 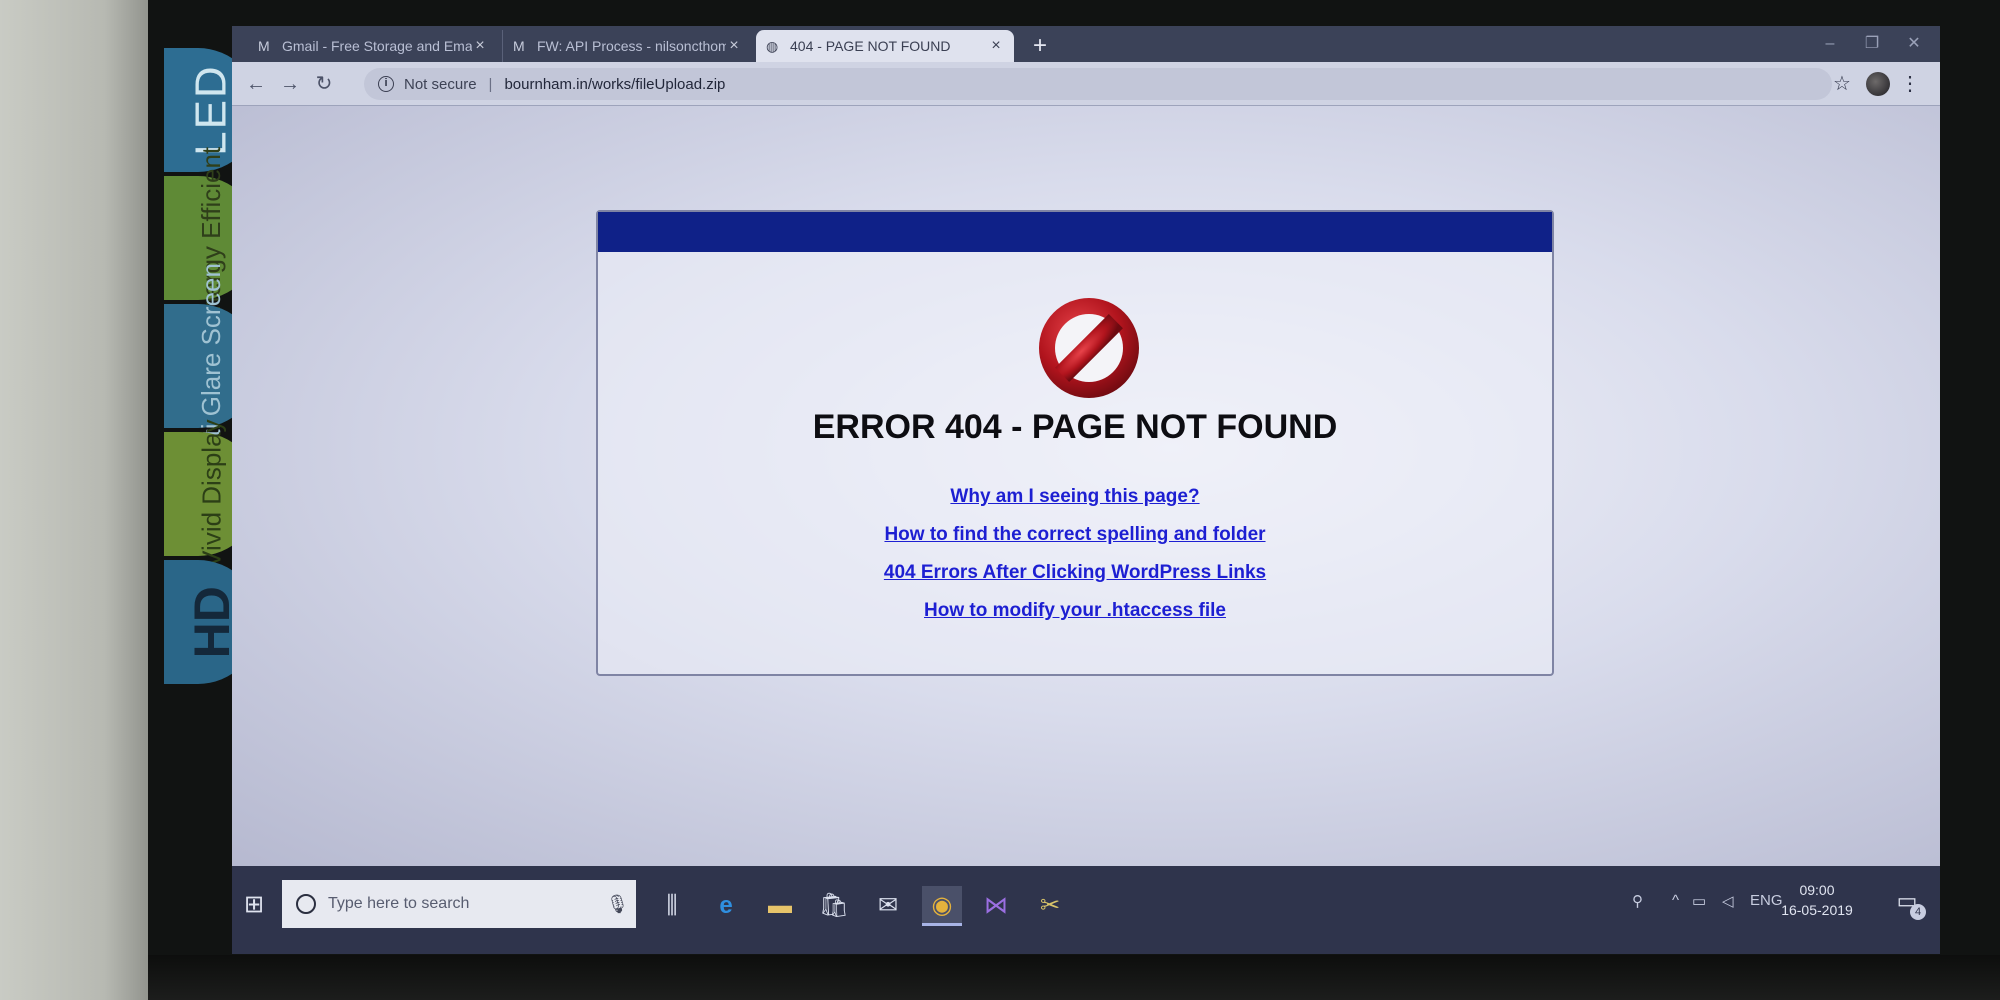 What do you see at coordinates (1675, 900) in the screenshot?
I see `chevron-up-icon: ^` at bounding box center [1675, 900].